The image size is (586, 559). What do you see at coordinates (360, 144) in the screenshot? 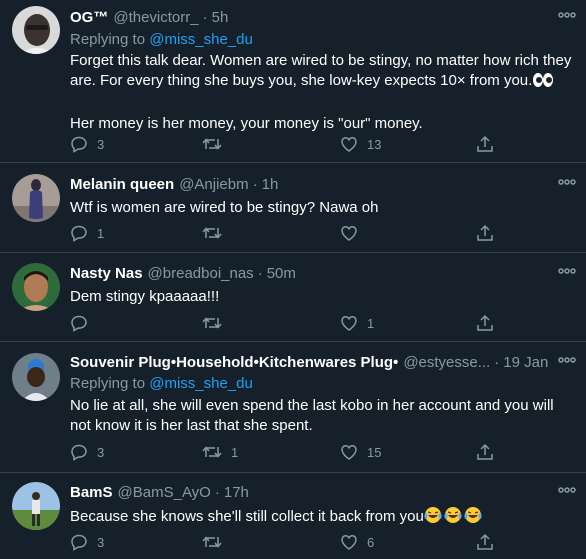
I see `like-button: 13` at bounding box center [360, 144].